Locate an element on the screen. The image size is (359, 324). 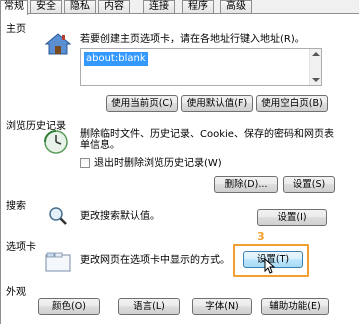
tab-programs: 程序 is located at coordinates (198, 6).